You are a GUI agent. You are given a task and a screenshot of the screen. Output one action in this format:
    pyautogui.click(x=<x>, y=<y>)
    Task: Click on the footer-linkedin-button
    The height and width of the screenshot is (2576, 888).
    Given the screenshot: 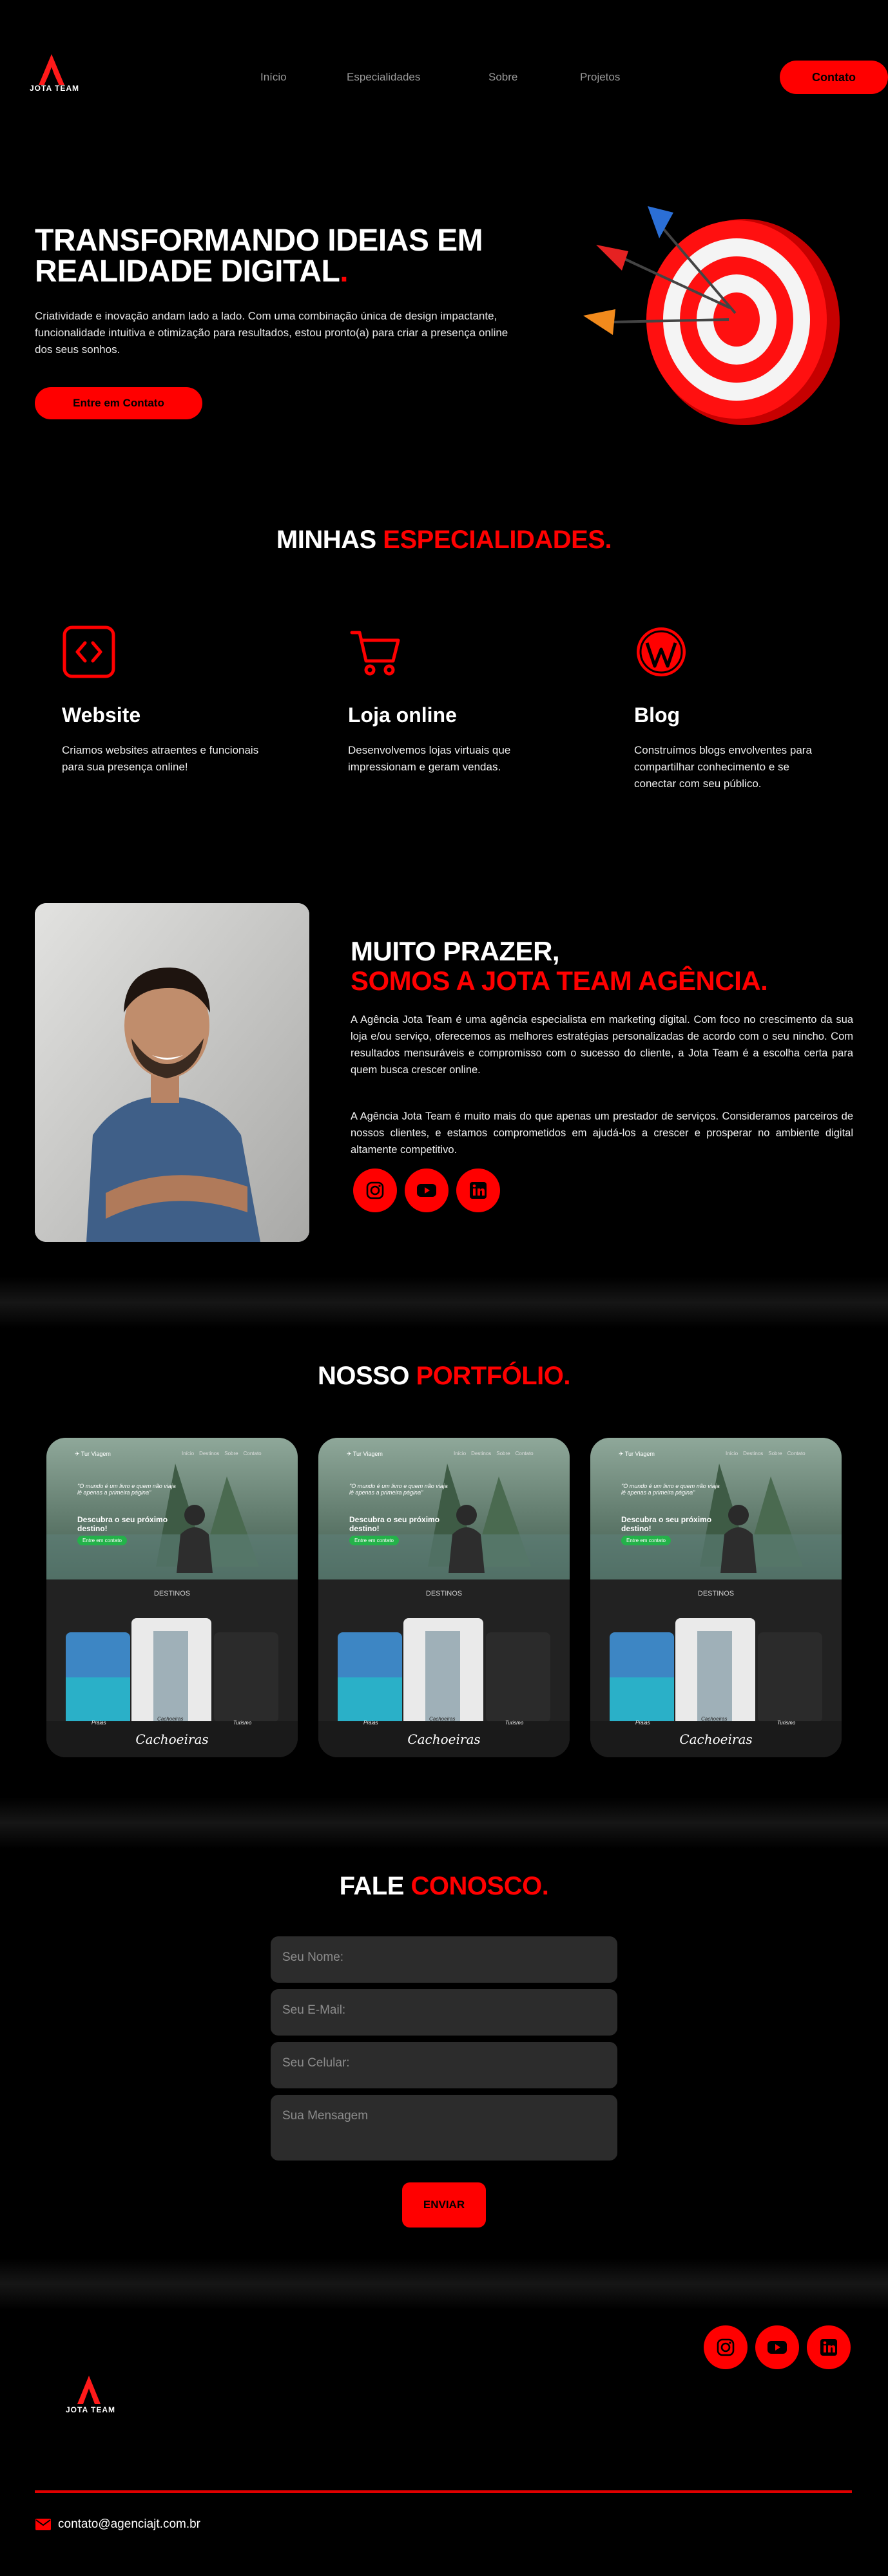 What is the action you would take?
    pyautogui.click(x=829, y=2347)
    